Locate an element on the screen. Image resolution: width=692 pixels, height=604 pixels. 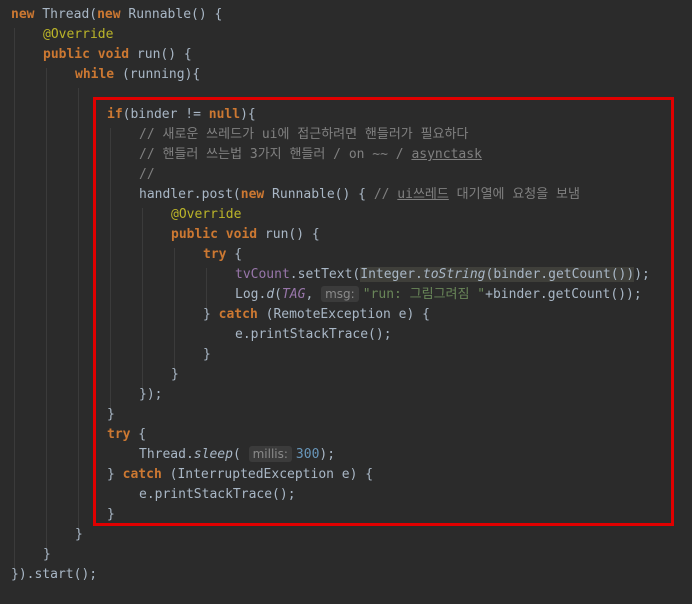
keyword: while is located at coordinates (95, 74).